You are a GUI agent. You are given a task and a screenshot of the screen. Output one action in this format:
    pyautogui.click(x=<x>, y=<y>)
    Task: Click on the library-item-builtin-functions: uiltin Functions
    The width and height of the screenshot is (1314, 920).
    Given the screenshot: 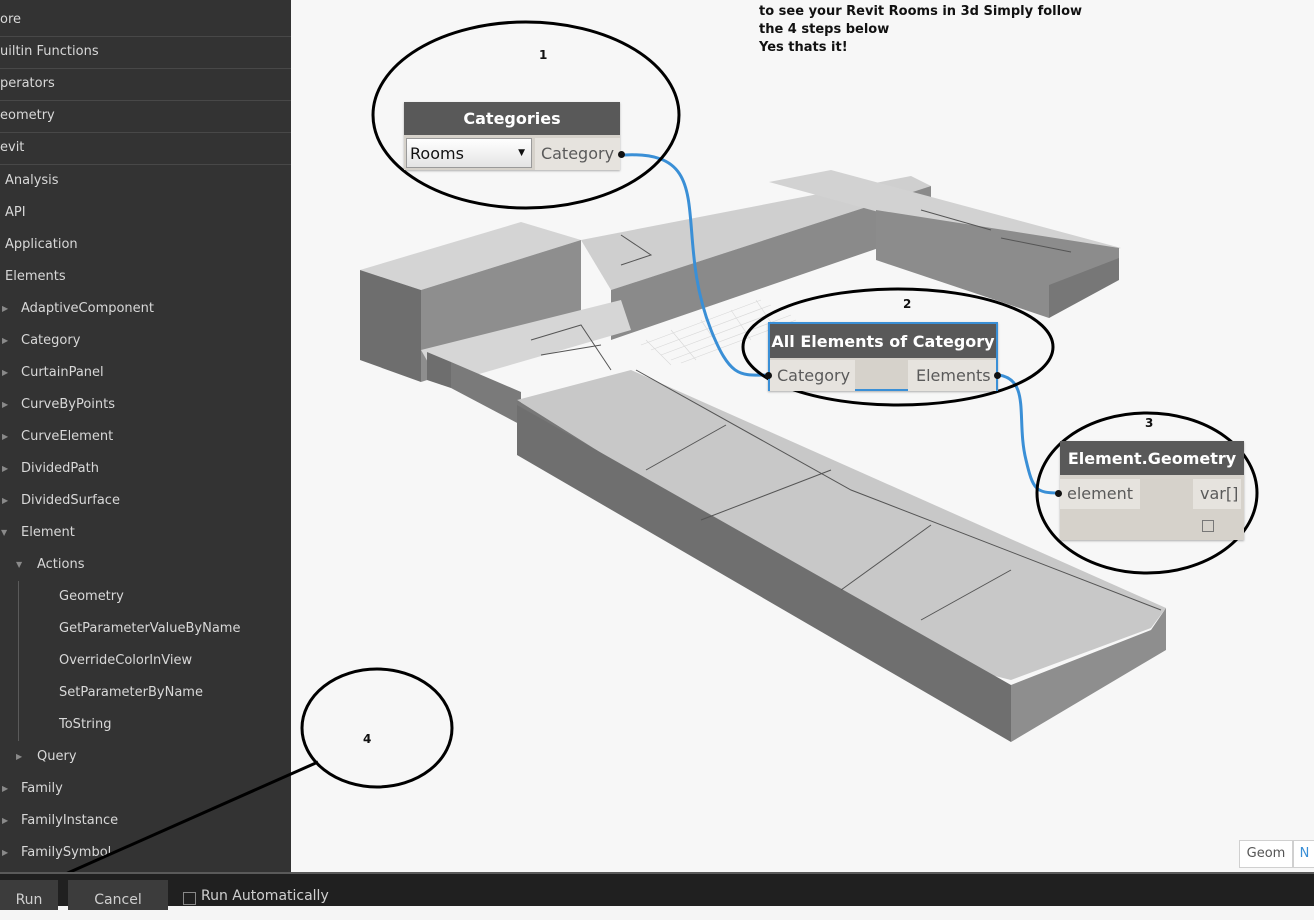 What is the action you would take?
    pyautogui.click(x=145, y=52)
    